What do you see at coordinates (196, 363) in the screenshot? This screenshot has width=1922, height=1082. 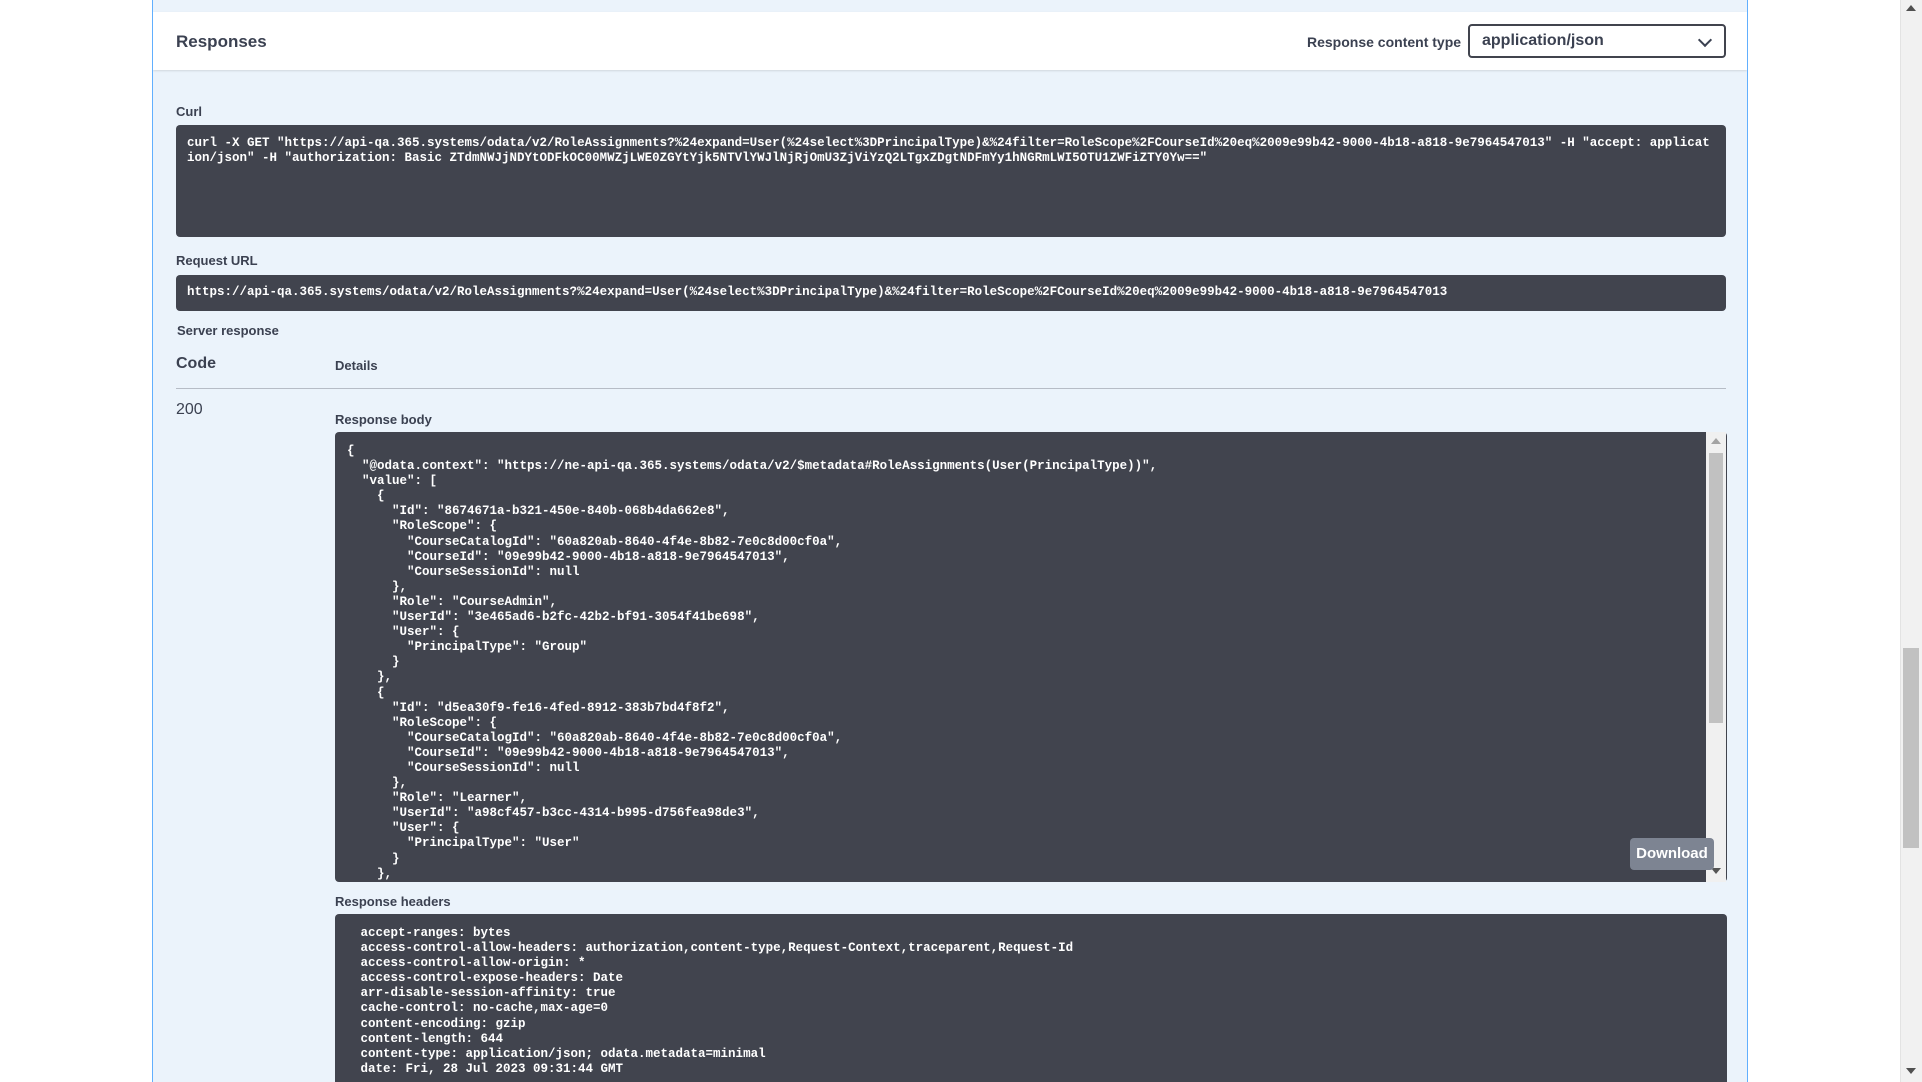 I see `code-column-header: Code` at bounding box center [196, 363].